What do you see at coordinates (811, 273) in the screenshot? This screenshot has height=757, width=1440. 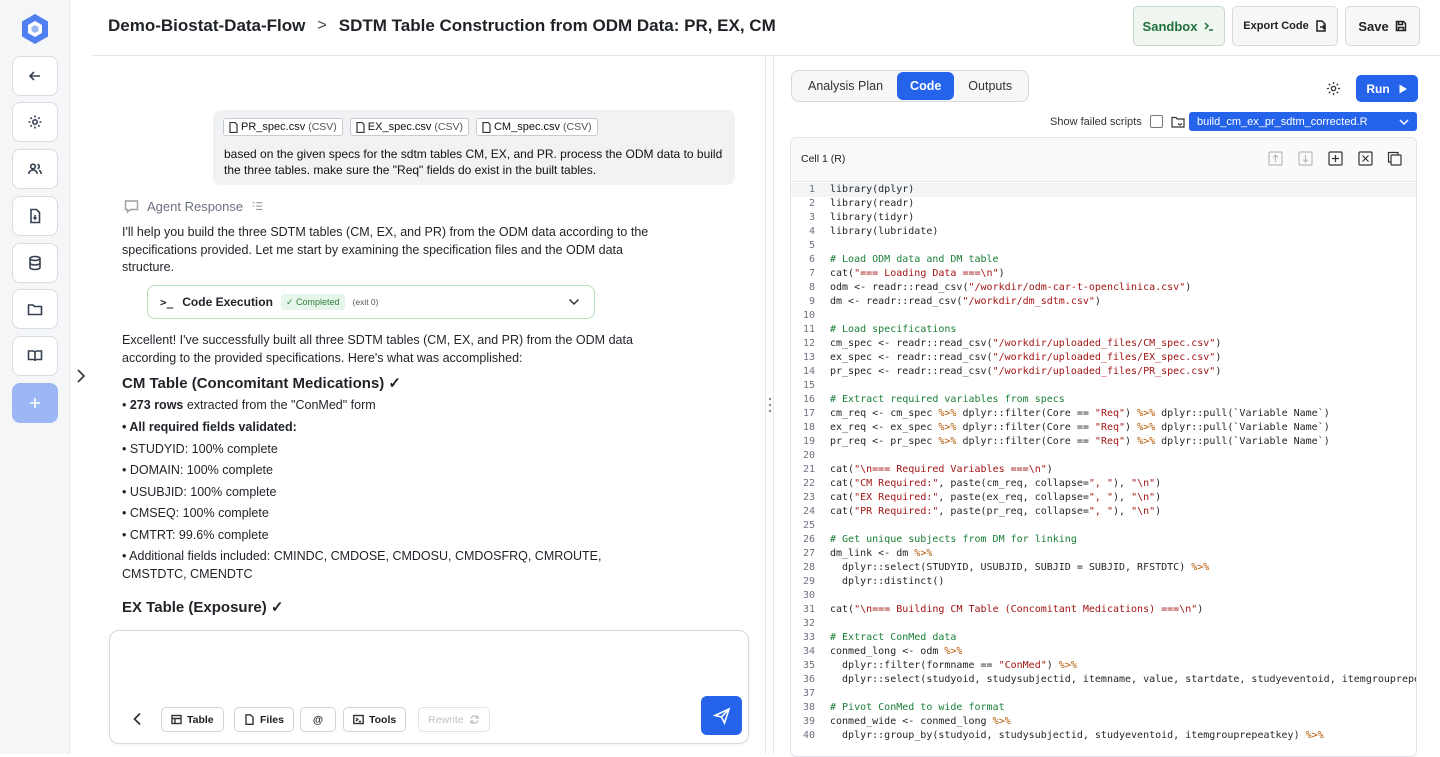 I see `line-number: 7` at bounding box center [811, 273].